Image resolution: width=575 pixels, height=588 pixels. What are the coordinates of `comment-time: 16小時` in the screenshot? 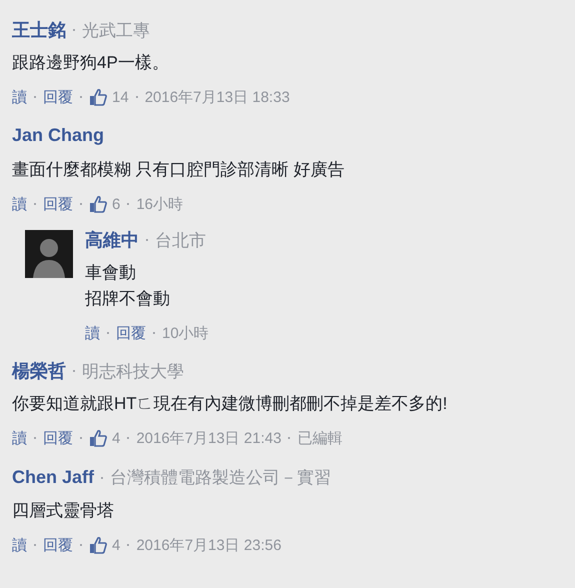 It's located at (160, 204).